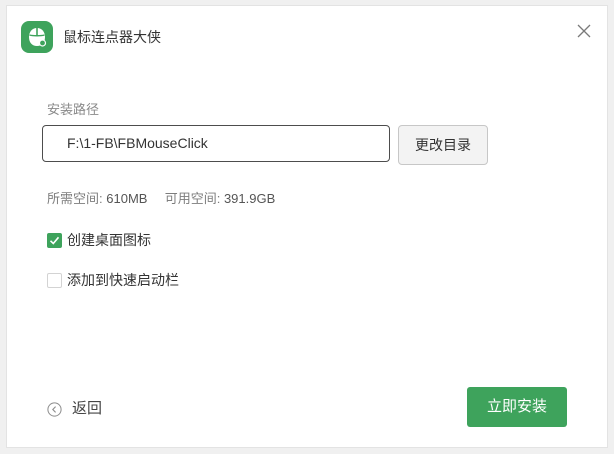 The width and height of the screenshot is (614, 454). Describe the element at coordinates (109, 240) in the screenshot. I see `desktop-shortcut-label: 创建桌面图标` at that location.